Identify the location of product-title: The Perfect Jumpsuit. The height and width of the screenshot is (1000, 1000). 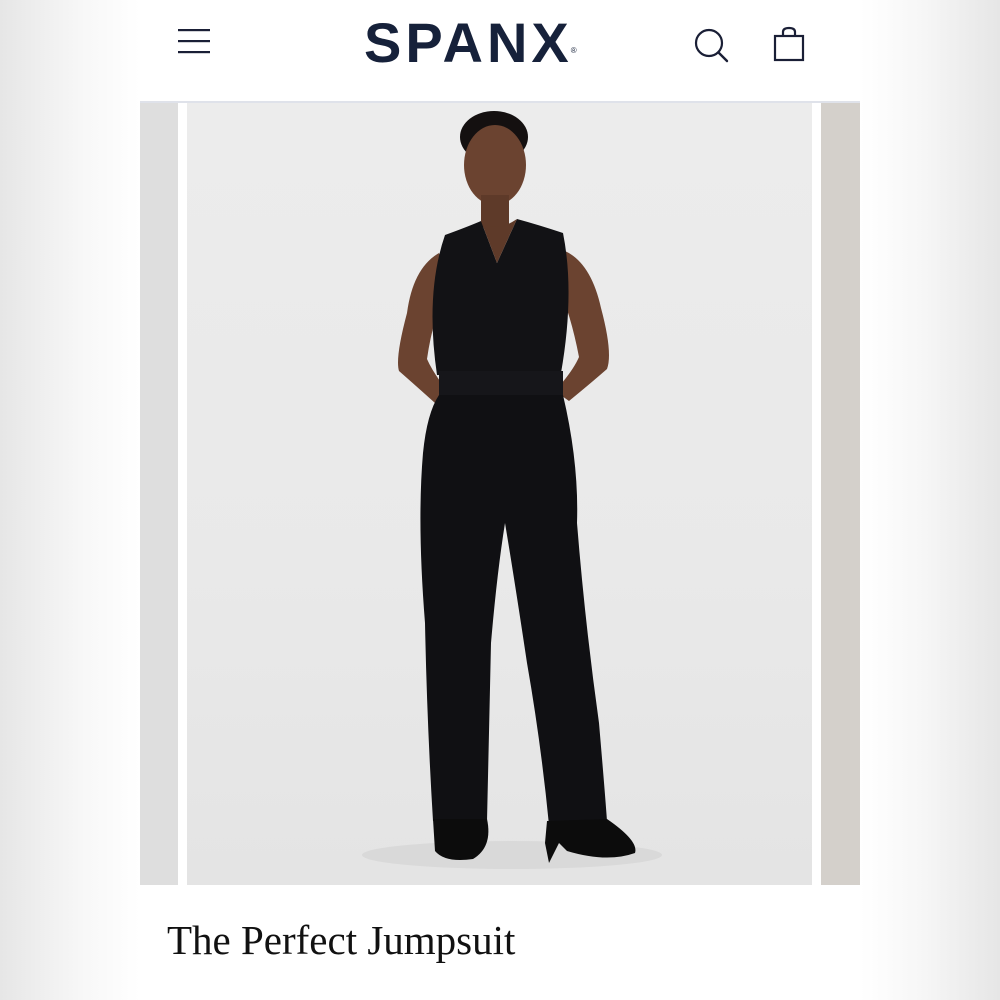
(341, 940).